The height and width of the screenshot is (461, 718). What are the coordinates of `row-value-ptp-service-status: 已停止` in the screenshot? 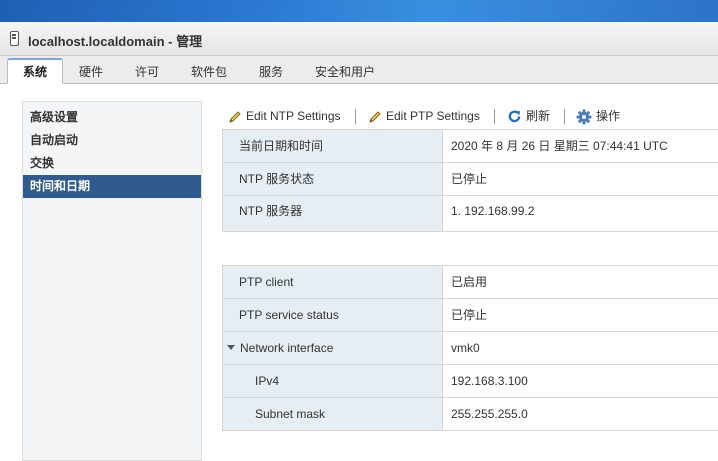 It's located at (469, 315).